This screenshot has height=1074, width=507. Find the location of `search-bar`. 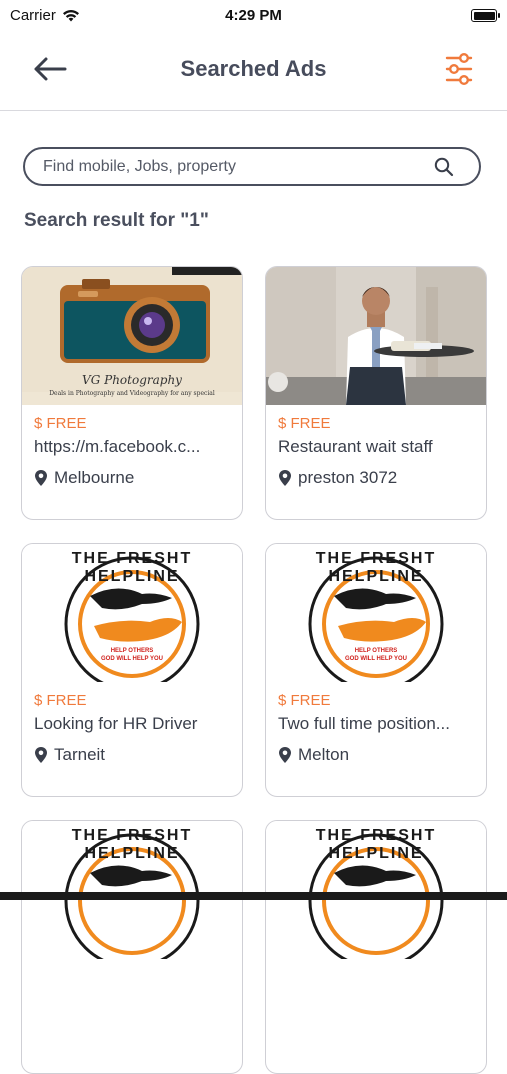

search-bar is located at coordinates (252, 166).